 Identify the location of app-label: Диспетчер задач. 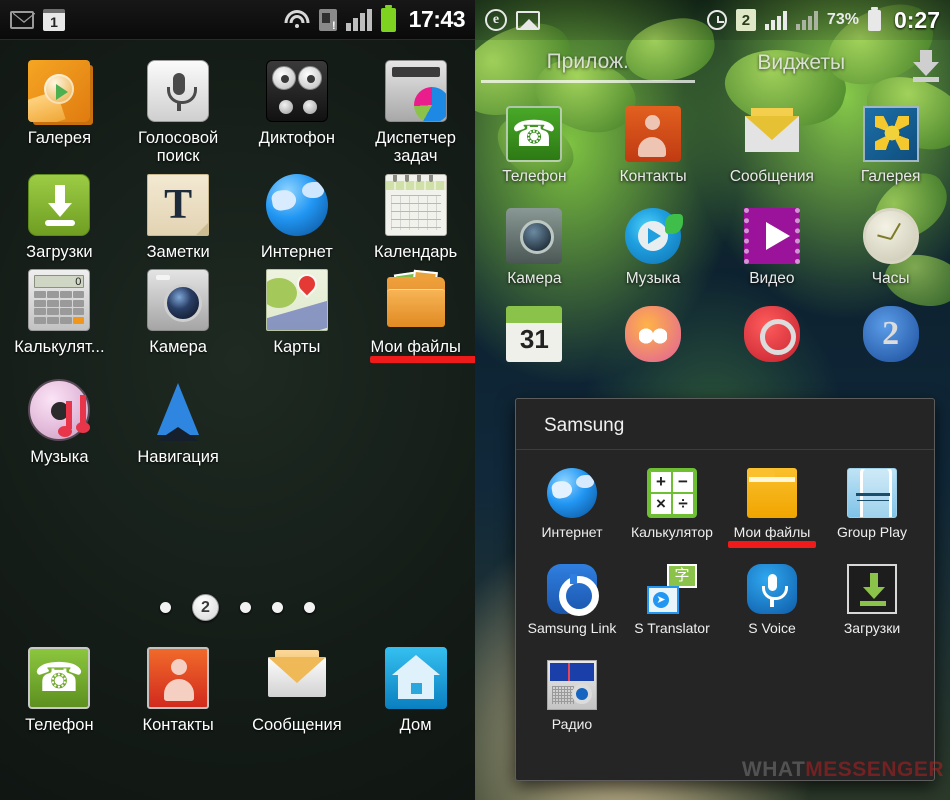
(415, 147).